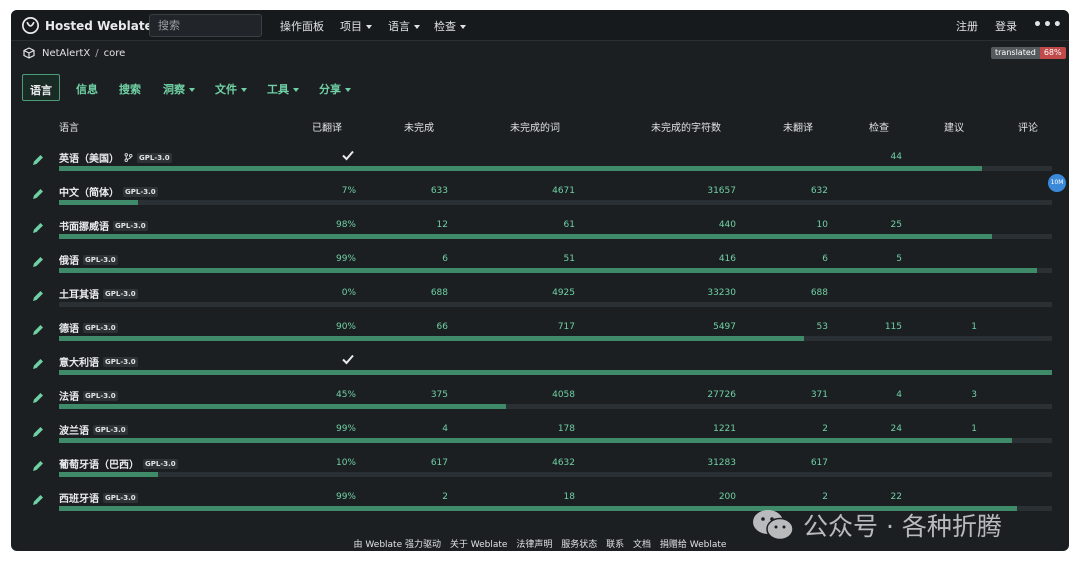  Describe the element at coordinates (540, 166) in the screenshot. I see `table-row: 英语（美国） GPL-3.0 44` at that location.